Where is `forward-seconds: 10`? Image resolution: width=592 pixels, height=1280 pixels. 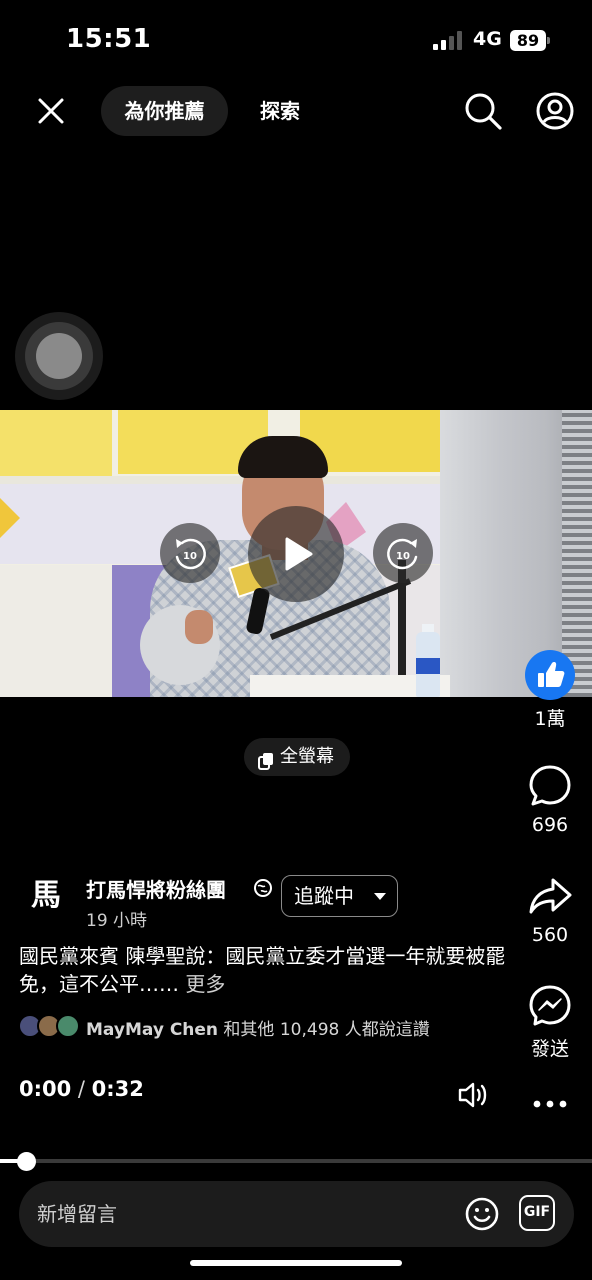 forward-seconds: 10 is located at coordinates (403, 556).